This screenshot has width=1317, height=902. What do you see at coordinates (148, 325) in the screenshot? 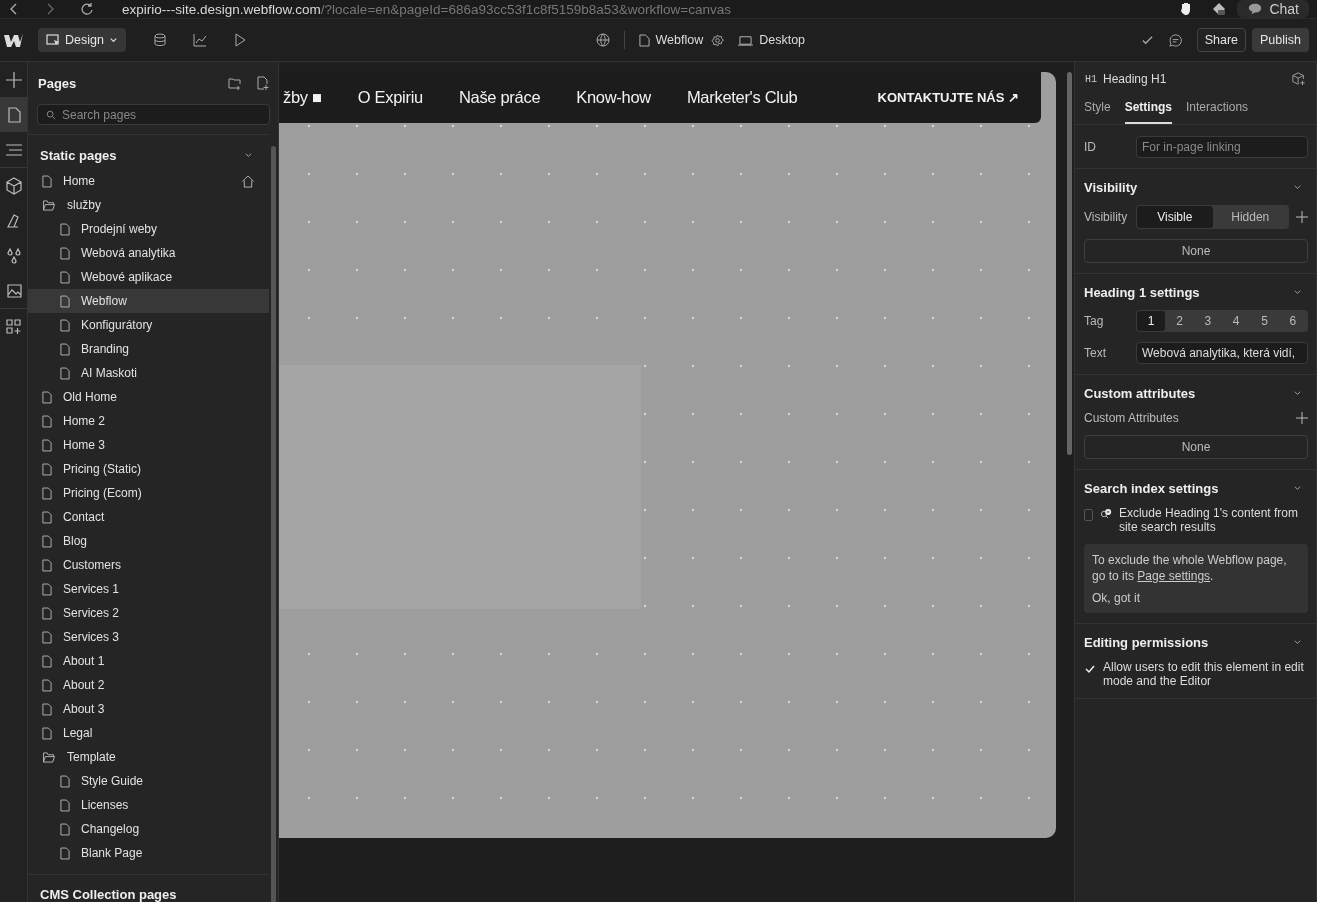
I see `page-item: Konfigurátory` at bounding box center [148, 325].